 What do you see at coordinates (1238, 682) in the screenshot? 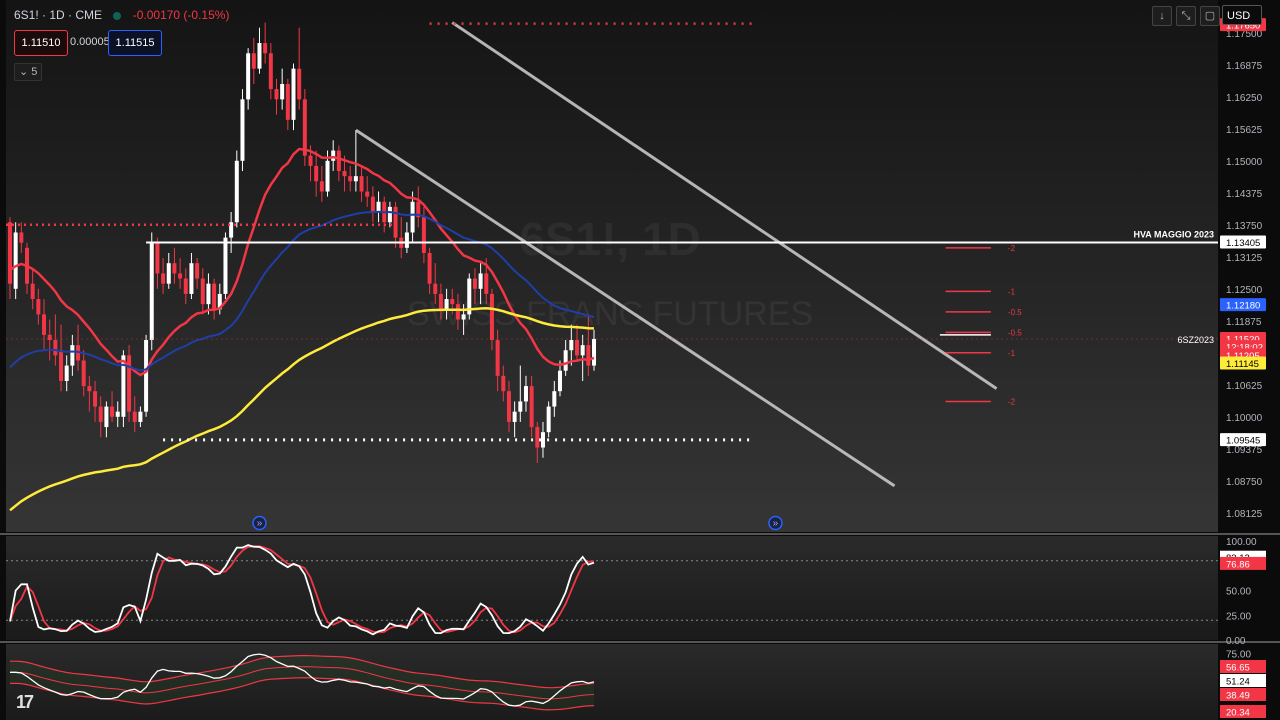
I see `rsi-value: 51.24` at bounding box center [1238, 682].